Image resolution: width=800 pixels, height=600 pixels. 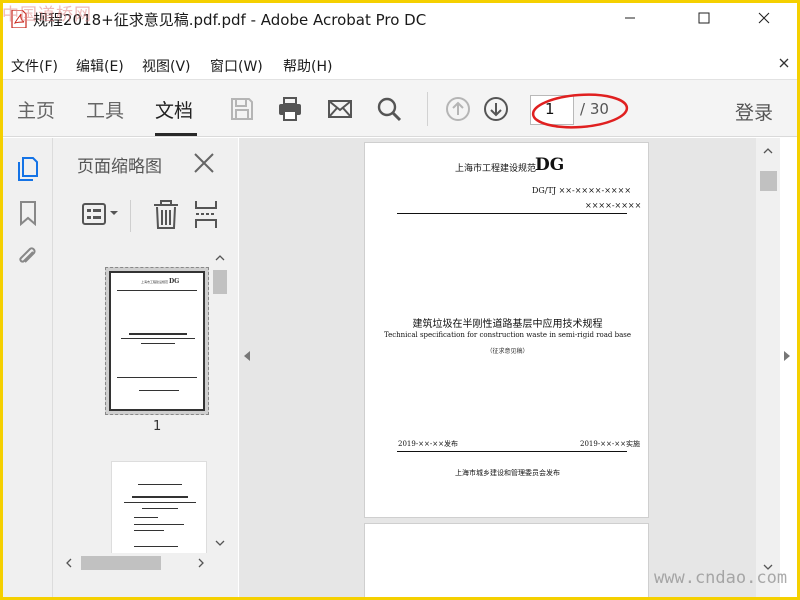 I want to click on page-issuer: 上海市城乡建设和管理委员会发布, so click(x=507, y=473).